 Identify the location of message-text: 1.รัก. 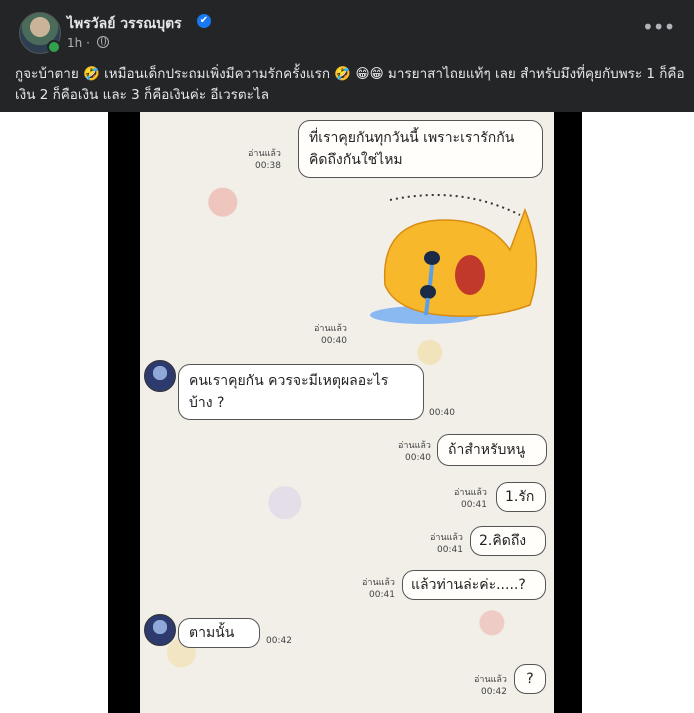
(520, 497).